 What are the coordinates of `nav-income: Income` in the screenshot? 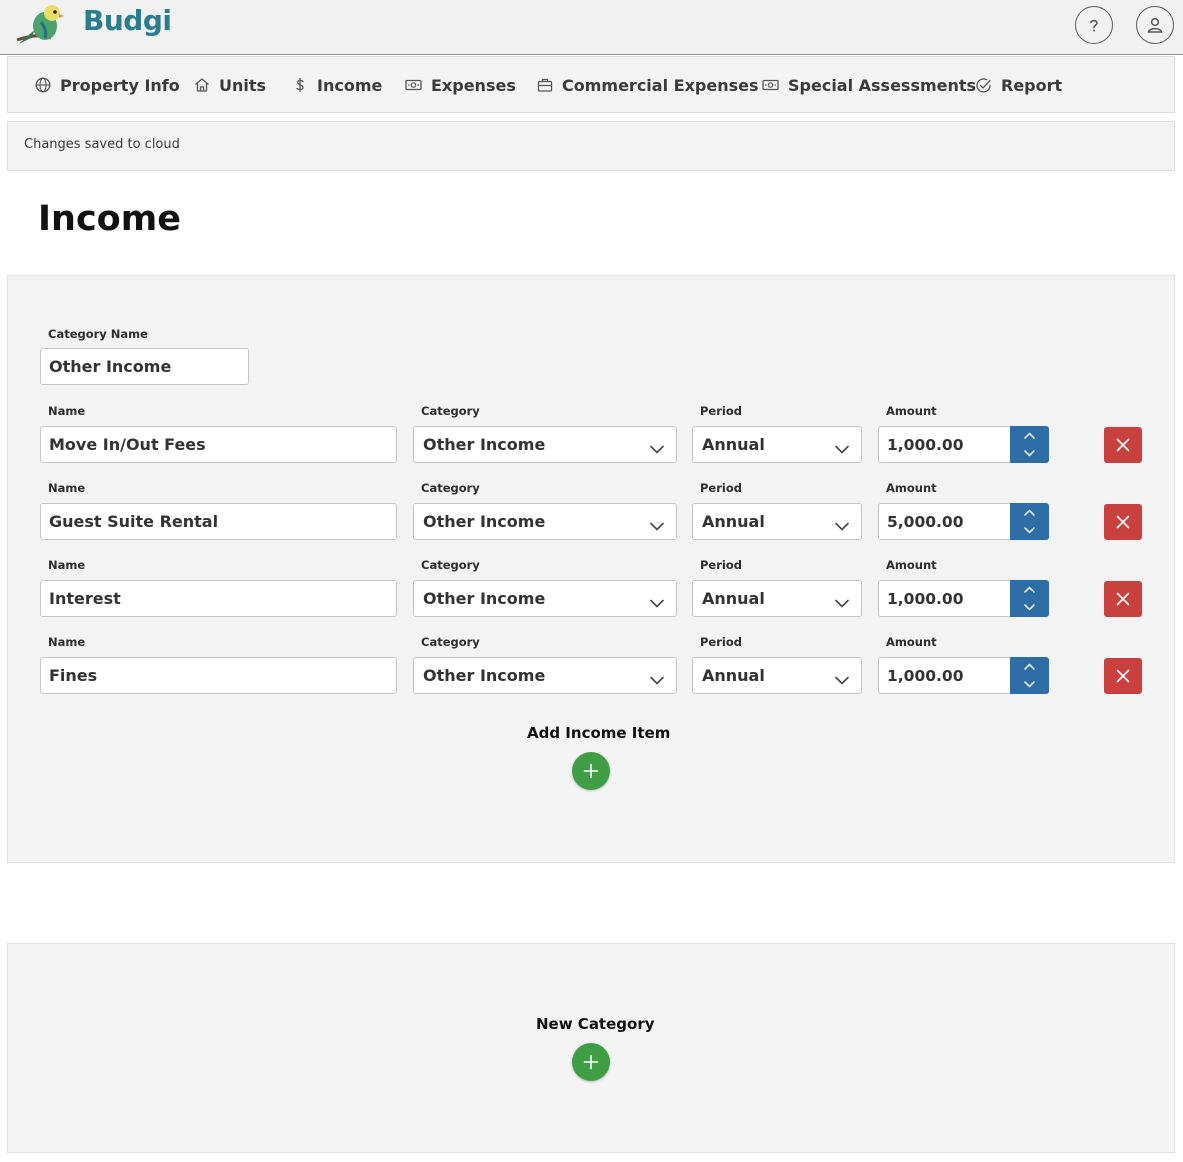 It's located at (337, 85).